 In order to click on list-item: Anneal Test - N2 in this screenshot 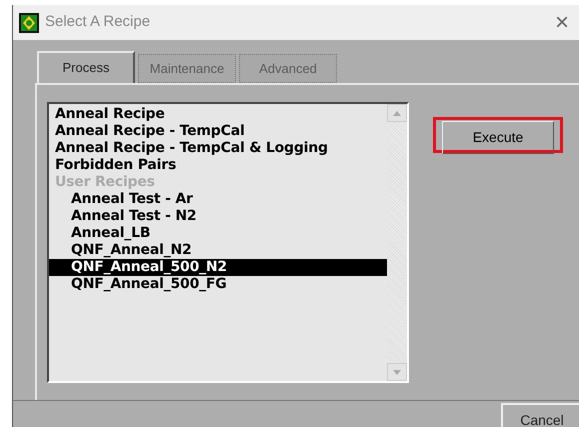, I will do `click(218, 216)`.